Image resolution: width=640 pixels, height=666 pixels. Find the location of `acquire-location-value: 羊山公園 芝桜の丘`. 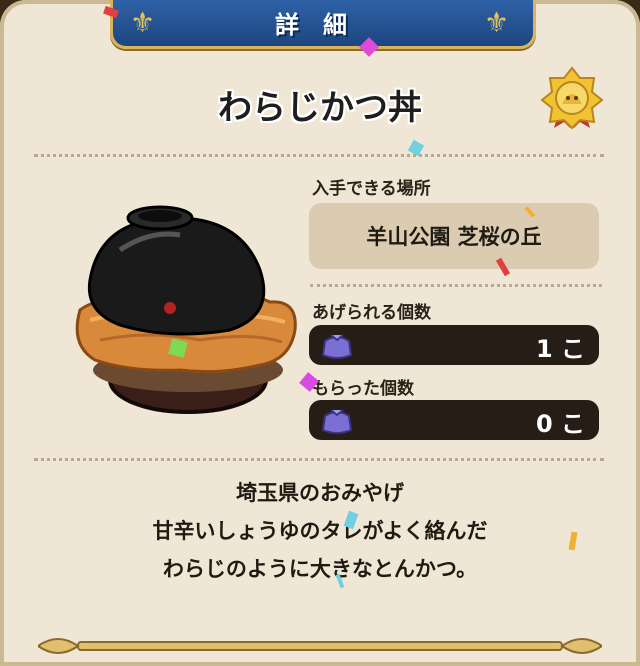

acquire-location-value: 羊山公園 芝桜の丘 is located at coordinates (454, 237).